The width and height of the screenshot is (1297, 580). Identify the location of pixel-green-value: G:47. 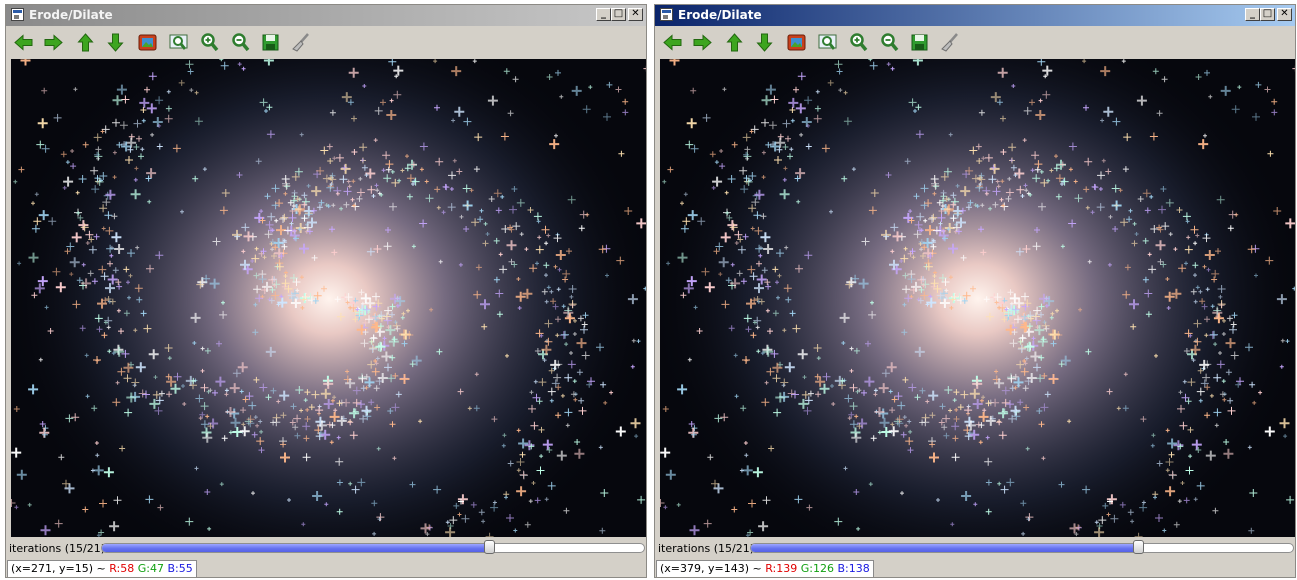
(150, 568).